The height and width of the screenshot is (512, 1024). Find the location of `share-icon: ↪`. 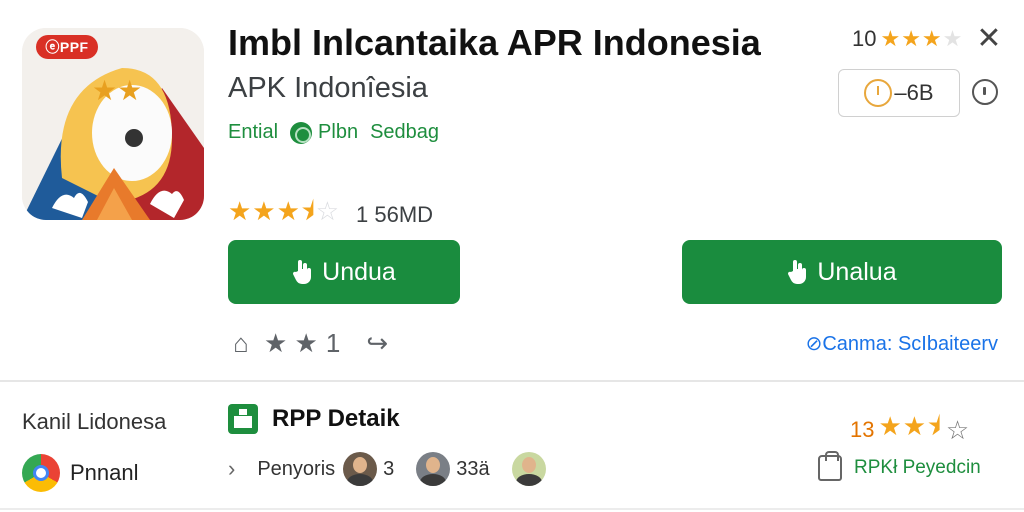

share-icon: ↪ is located at coordinates (377, 343).